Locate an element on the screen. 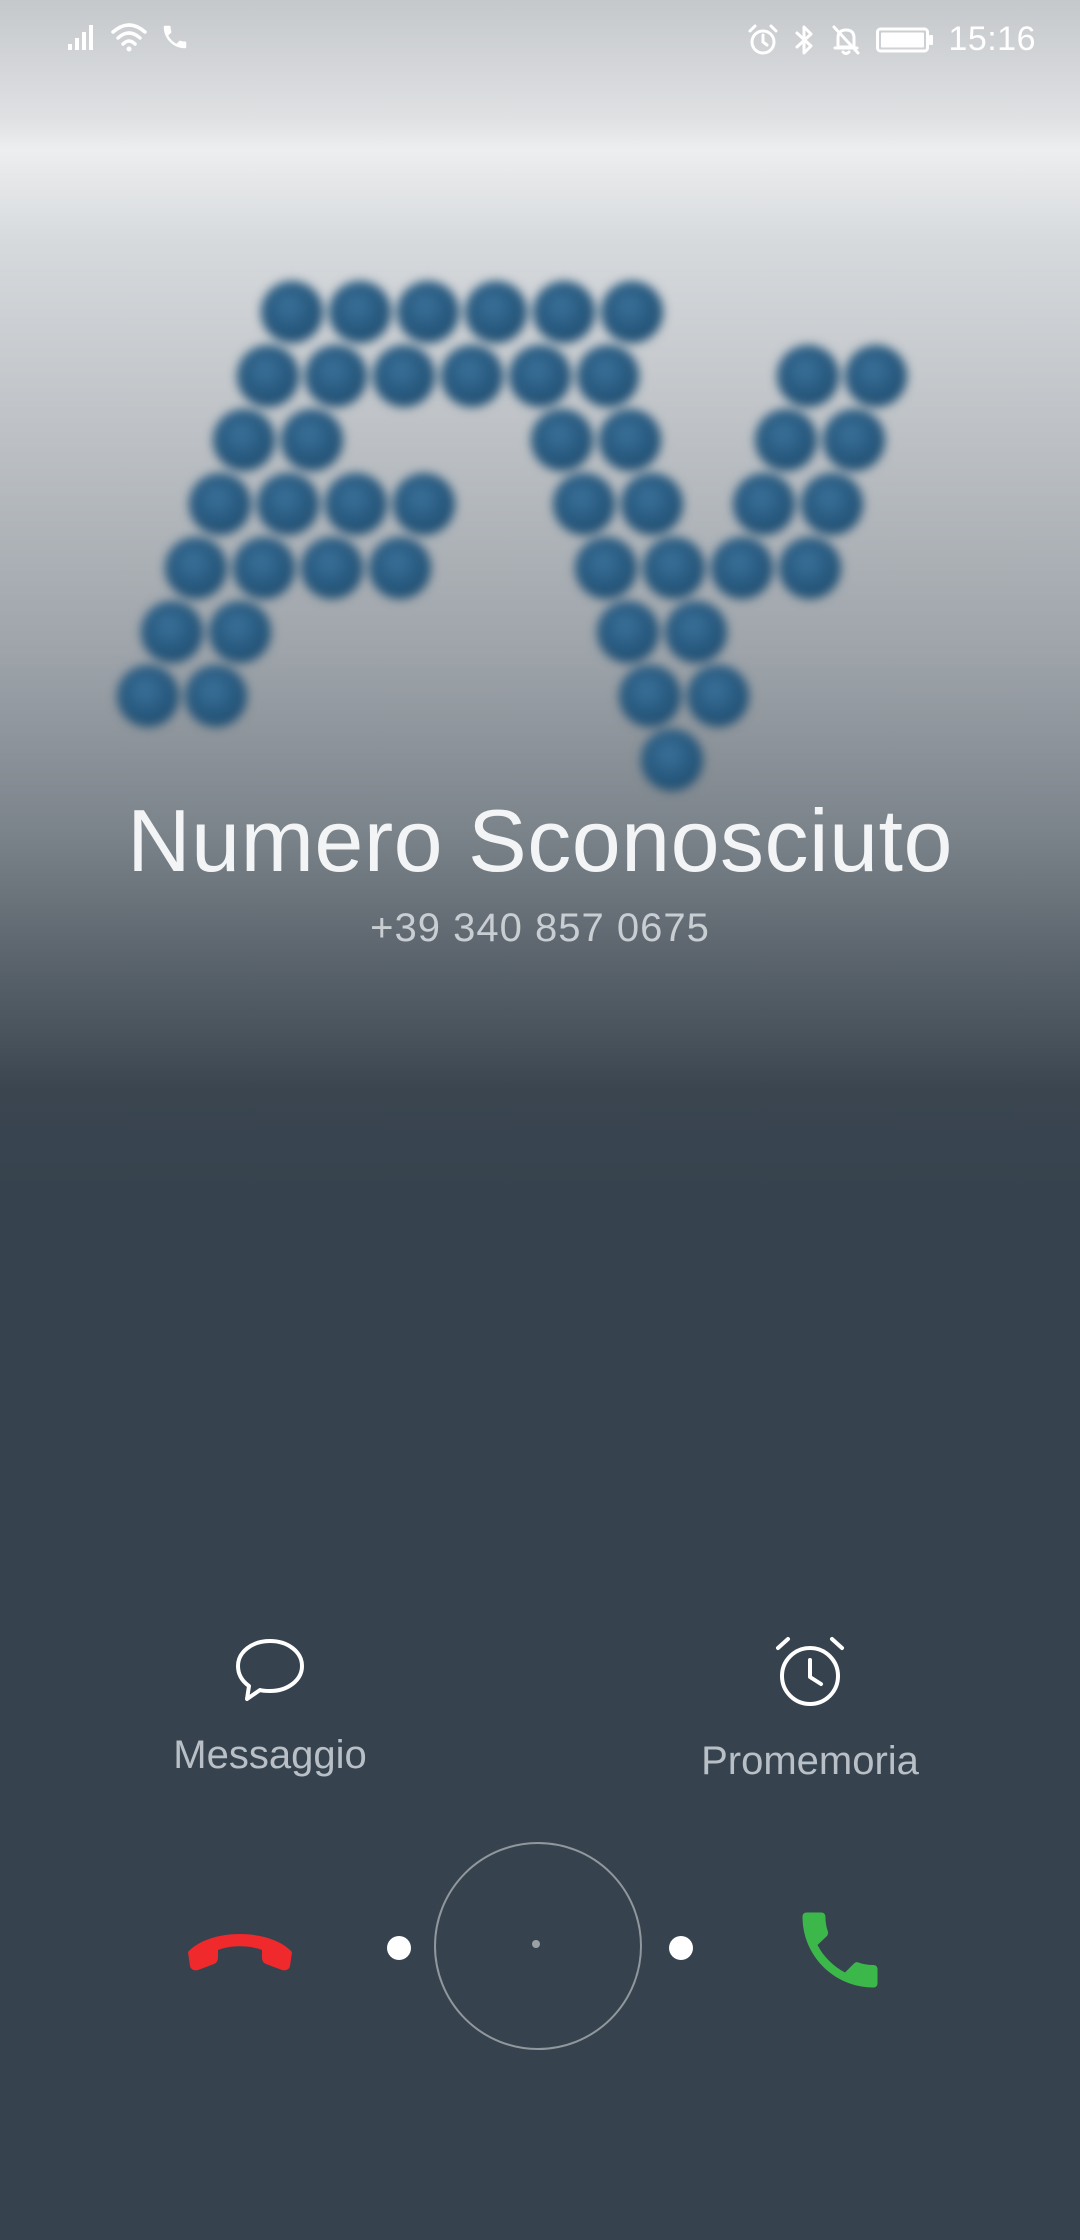  wifi-icon is located at coordinates (129, 37).